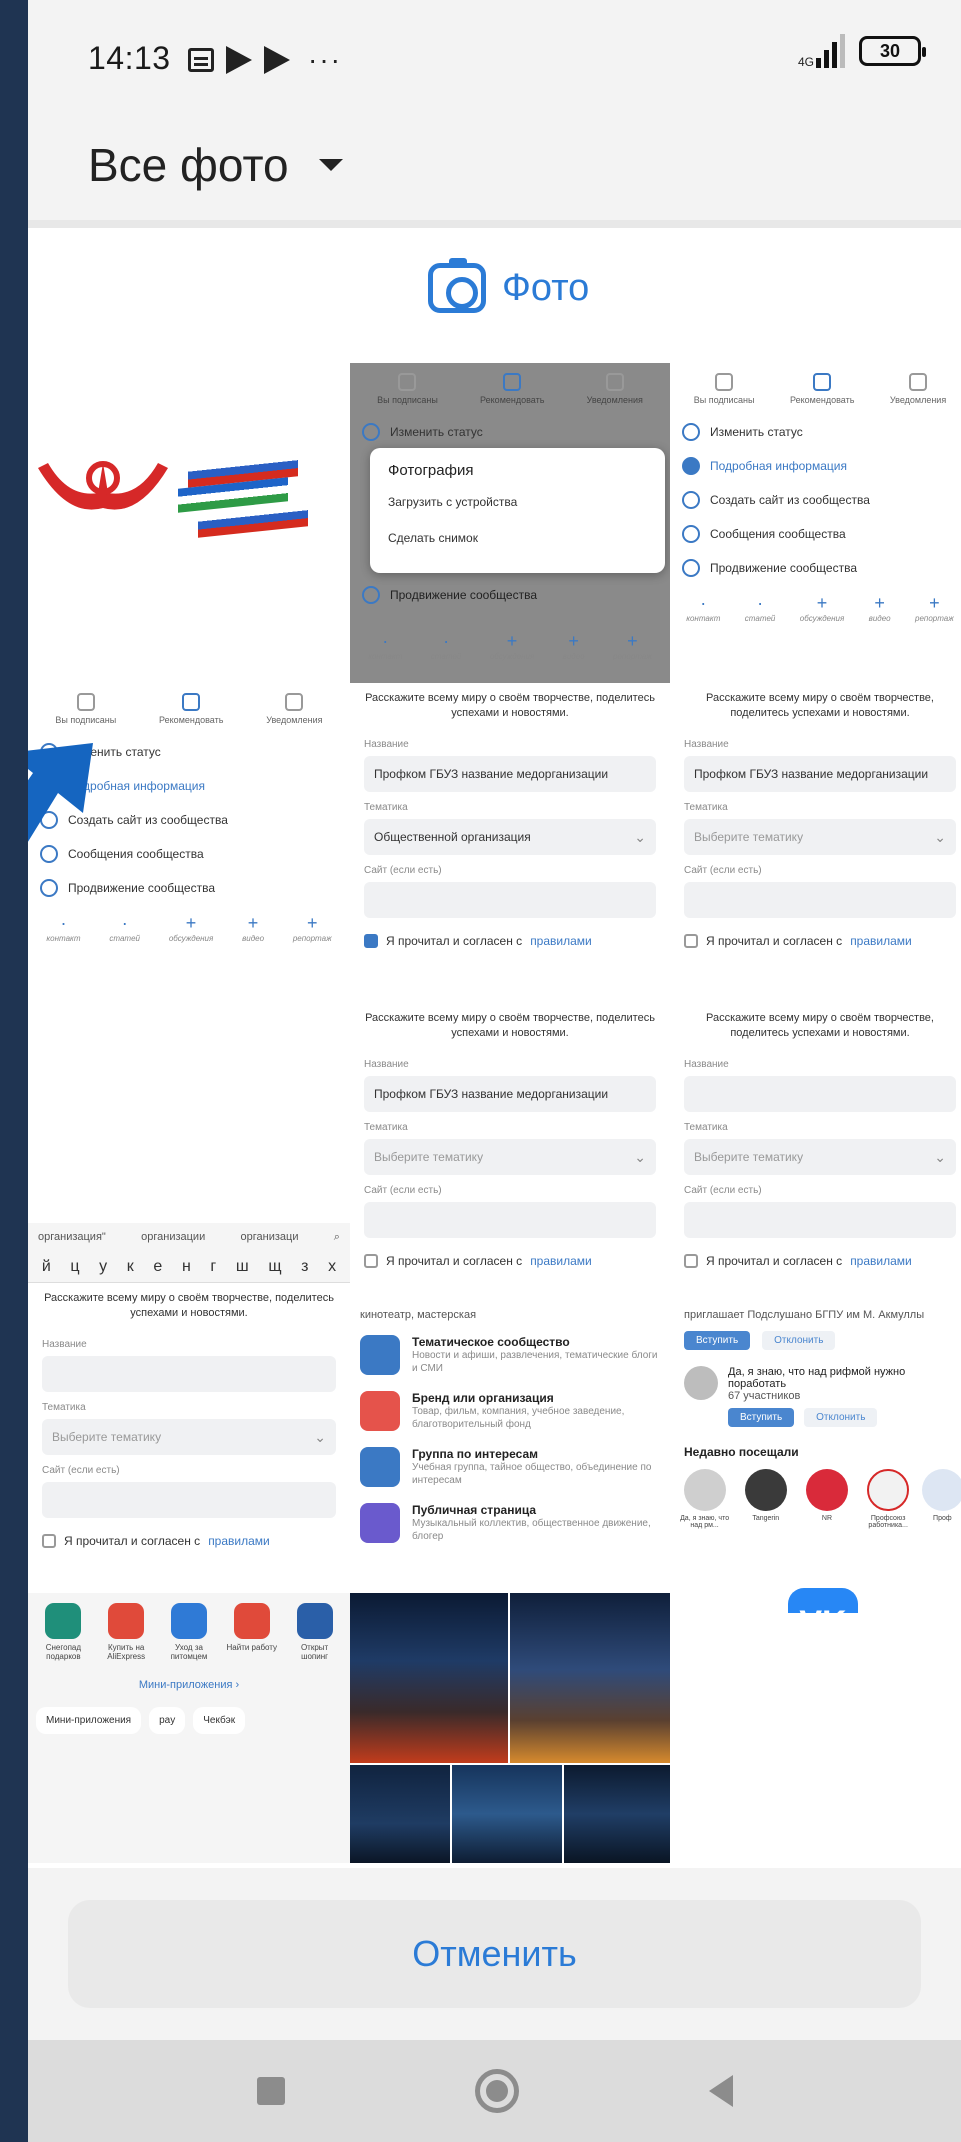 The height and width of the screenshot is (2142, 961). I want to click on news-notification-icon, so click(201, 60).